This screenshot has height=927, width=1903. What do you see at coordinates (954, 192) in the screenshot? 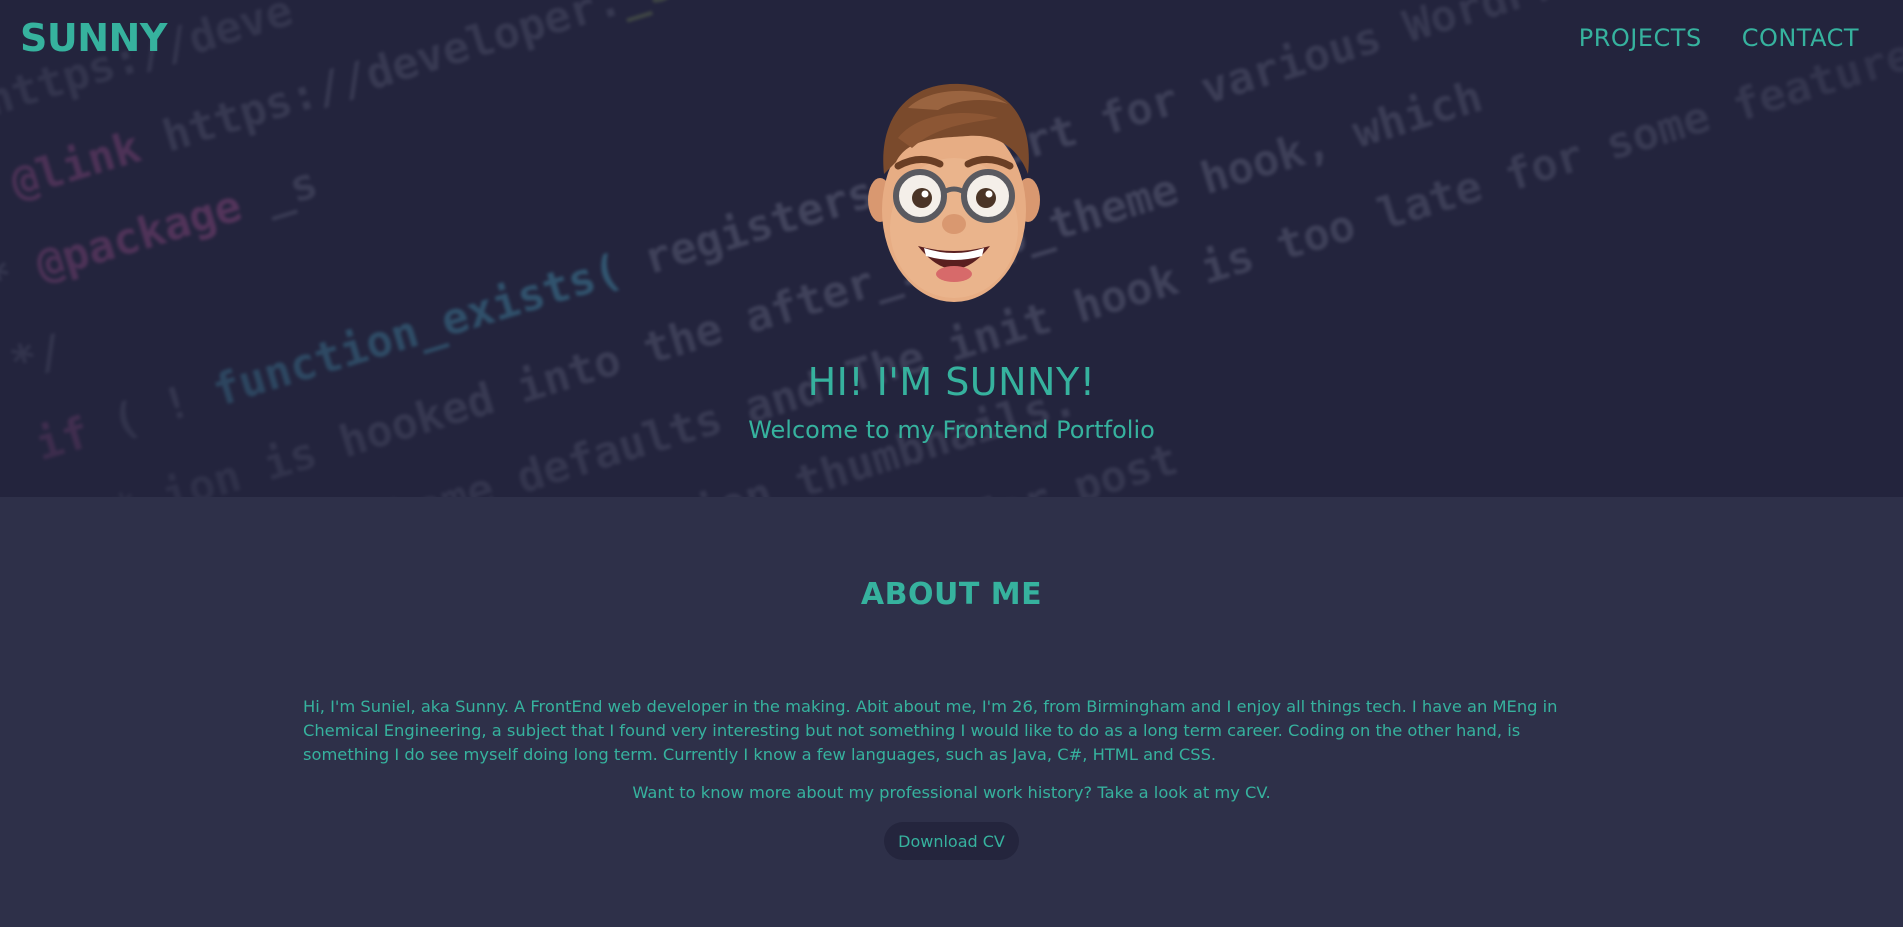
I see `memoji-avatar-icon` at bounding box center [954, 192].